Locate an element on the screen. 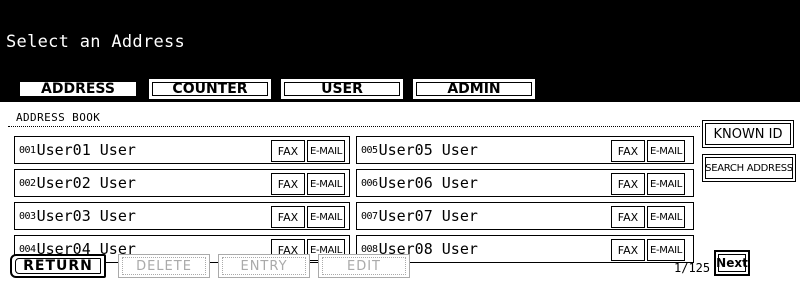  entry-number: 005 is located at coordinates (369, 150).